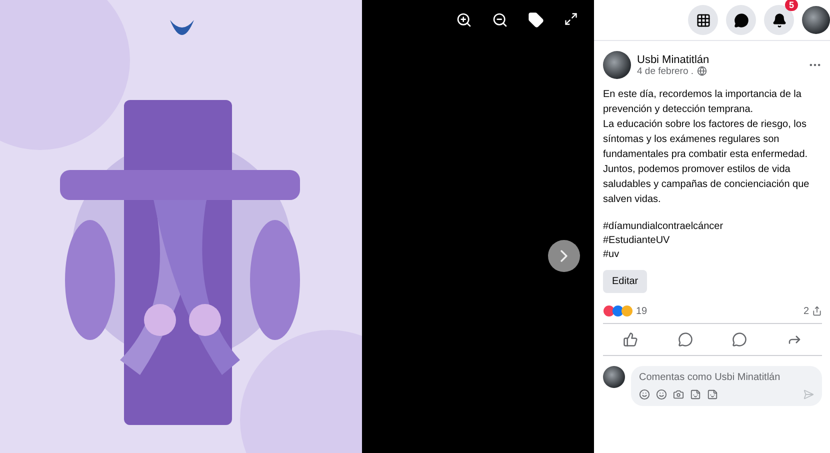  What do you see at coordinates (706, 162) in the screenshot?
I see `post-text: La educación sobre los factores de riesgo, los síntomas y los exámenes regulares son fundamentales pra combatir esta enfermedad. Juntos, podemos promover estilos de vida saludables y campañas de concienciación que salven vidas.` at bounding box center [706, 162].